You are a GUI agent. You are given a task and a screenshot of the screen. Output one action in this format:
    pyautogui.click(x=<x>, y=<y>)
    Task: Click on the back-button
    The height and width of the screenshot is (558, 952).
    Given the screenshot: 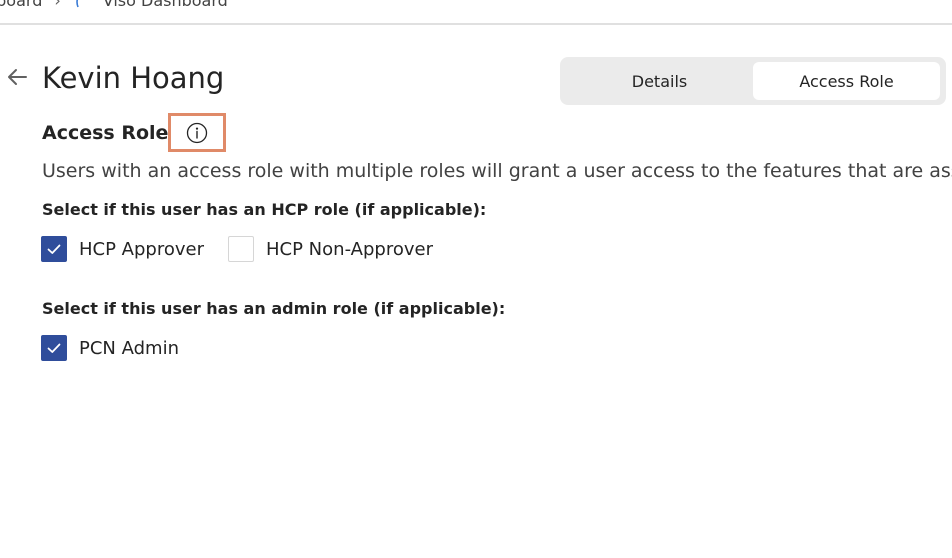 What is the action you would take?
    pyautogui.click(x=17, y=77)
    